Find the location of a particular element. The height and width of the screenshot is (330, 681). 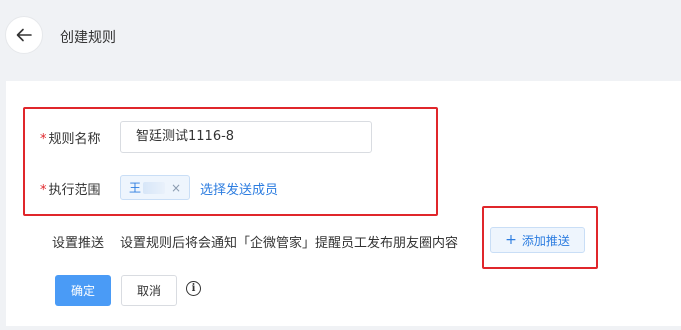

cancel-button: 取消 is located at coordinates (149, 290).